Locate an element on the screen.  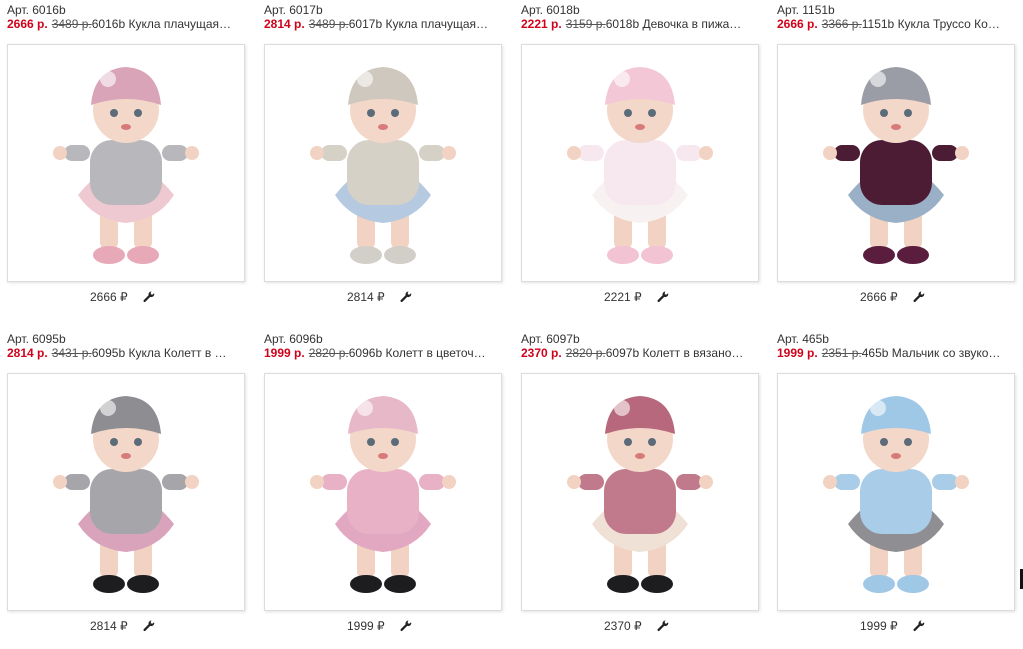
article-number: Арт. 6018b is located at coordinates (550, 10).